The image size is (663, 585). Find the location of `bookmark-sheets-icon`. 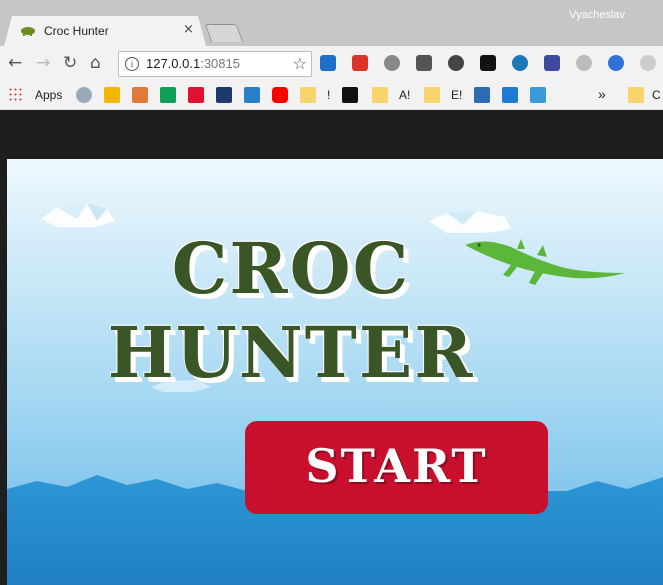

bookmark-sheets-icon is located at coordinates (168, 95).